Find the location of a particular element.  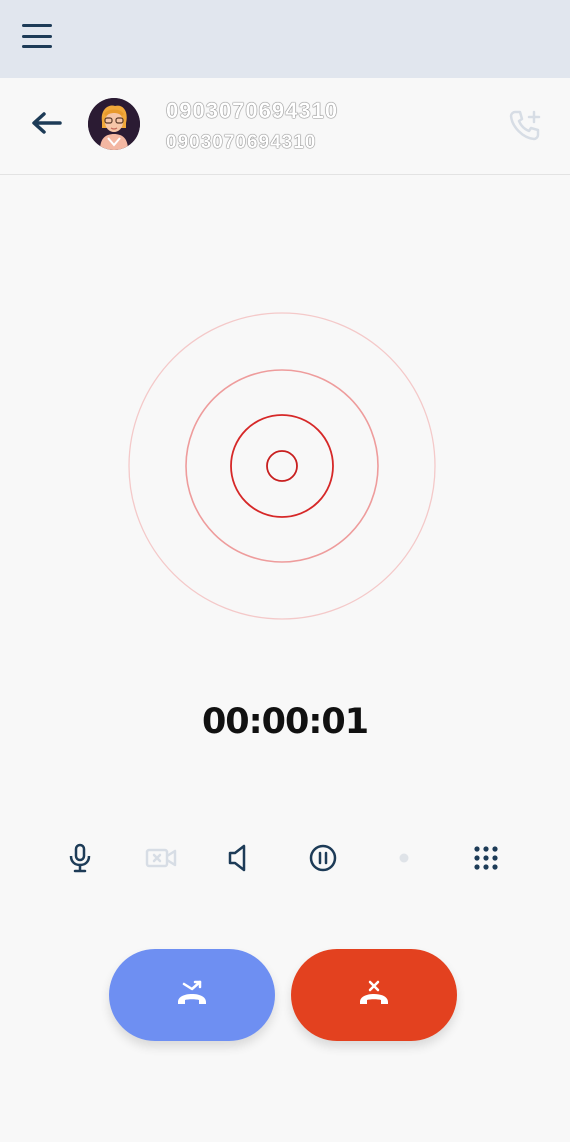

pause-icon is located at coordinates (323, 858).